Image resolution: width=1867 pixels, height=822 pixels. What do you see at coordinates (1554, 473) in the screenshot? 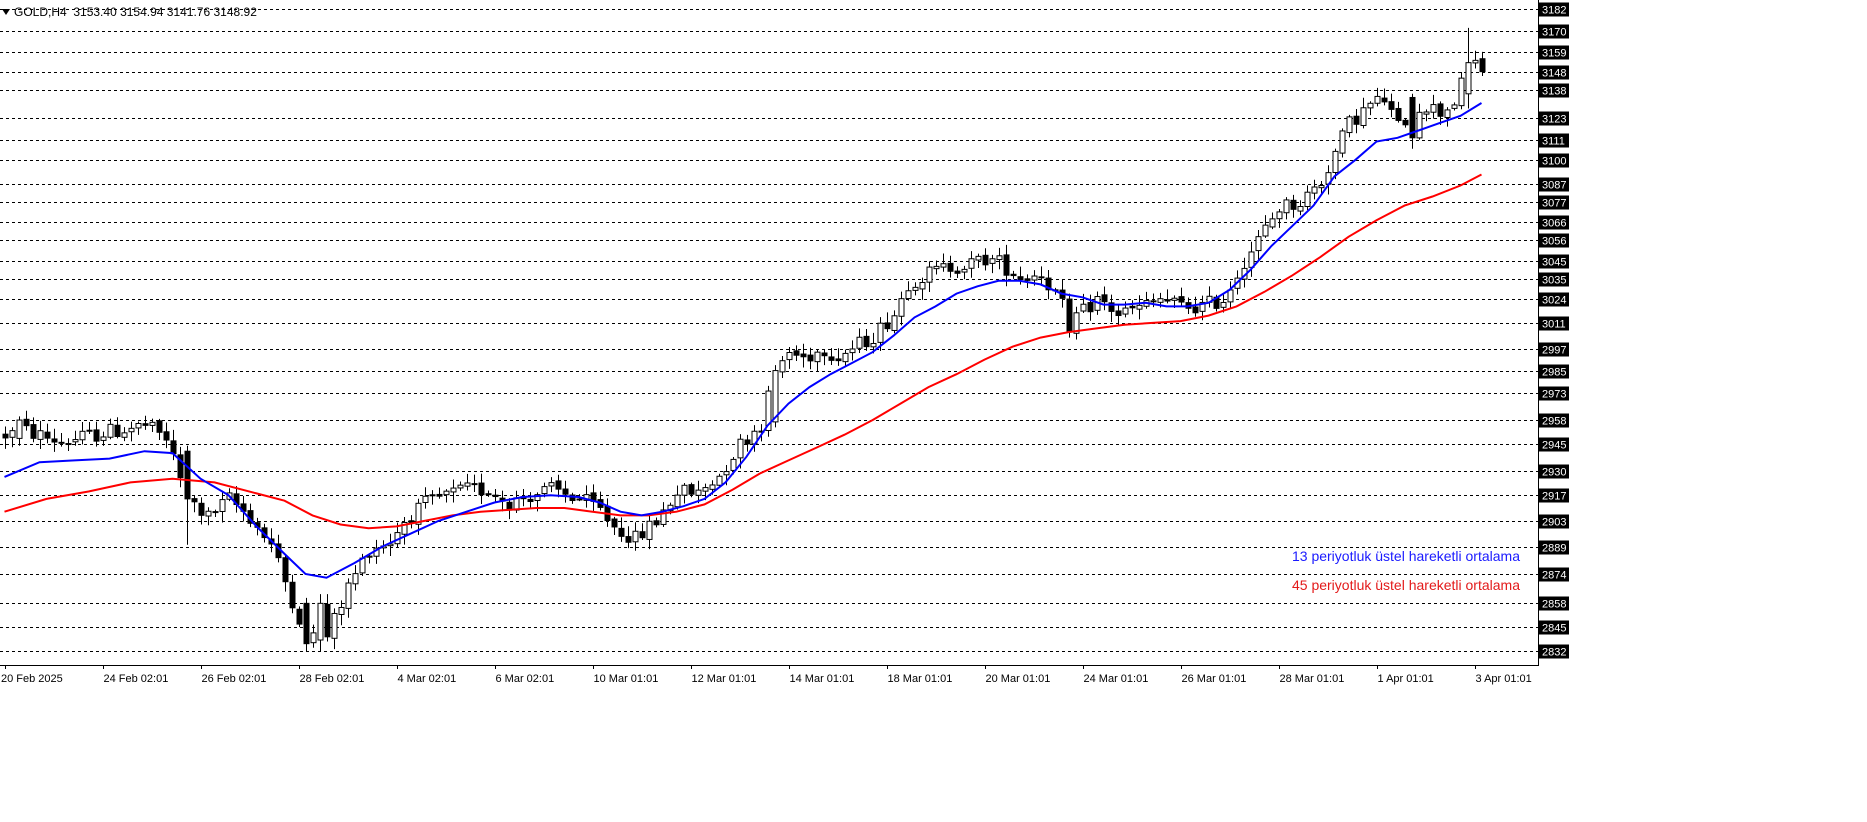
I see `y-tick-label: 2930` at bounding box center [1554, 473].